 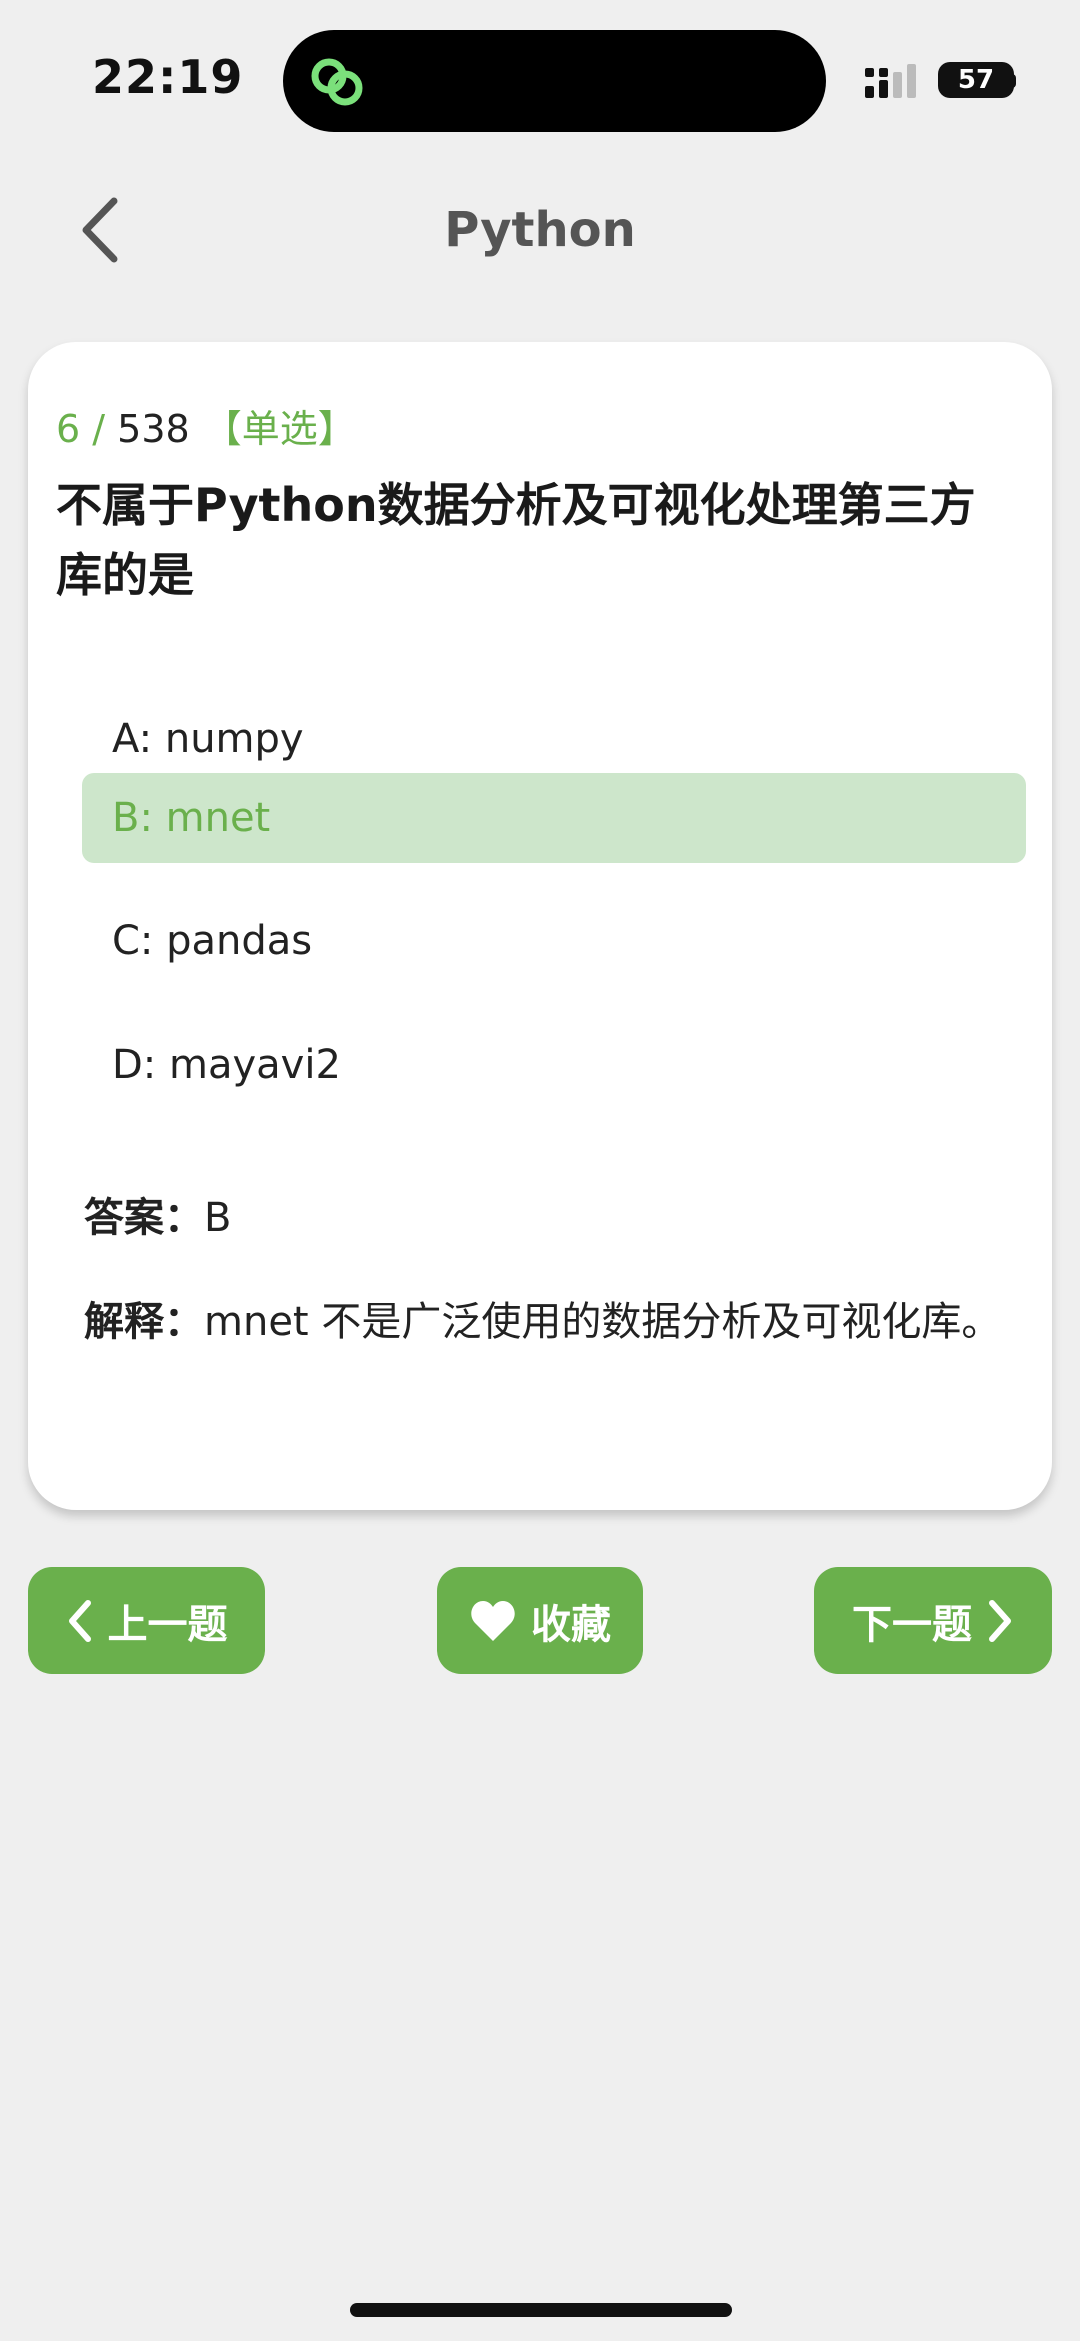 What do you see at coordinates (554, 941) in the screenshot?
I see `option-c: C: pandas` at bounding box center [554, 941].